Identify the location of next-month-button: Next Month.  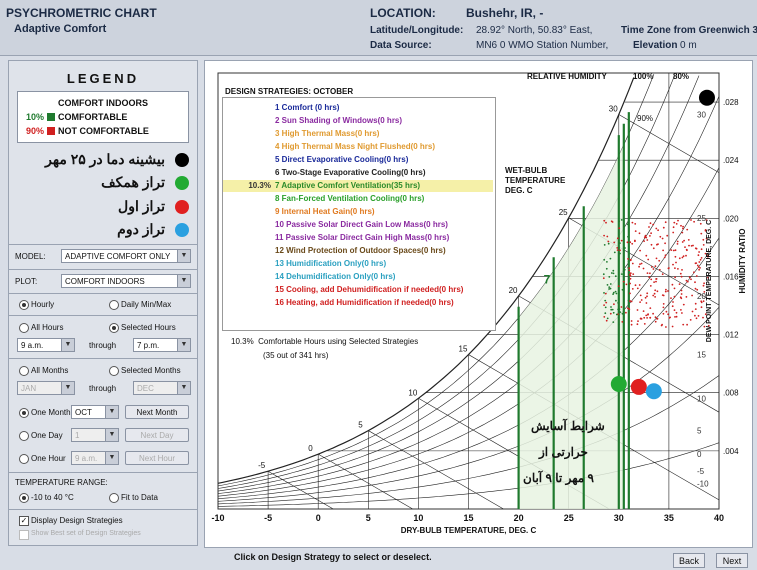
(157, 412).